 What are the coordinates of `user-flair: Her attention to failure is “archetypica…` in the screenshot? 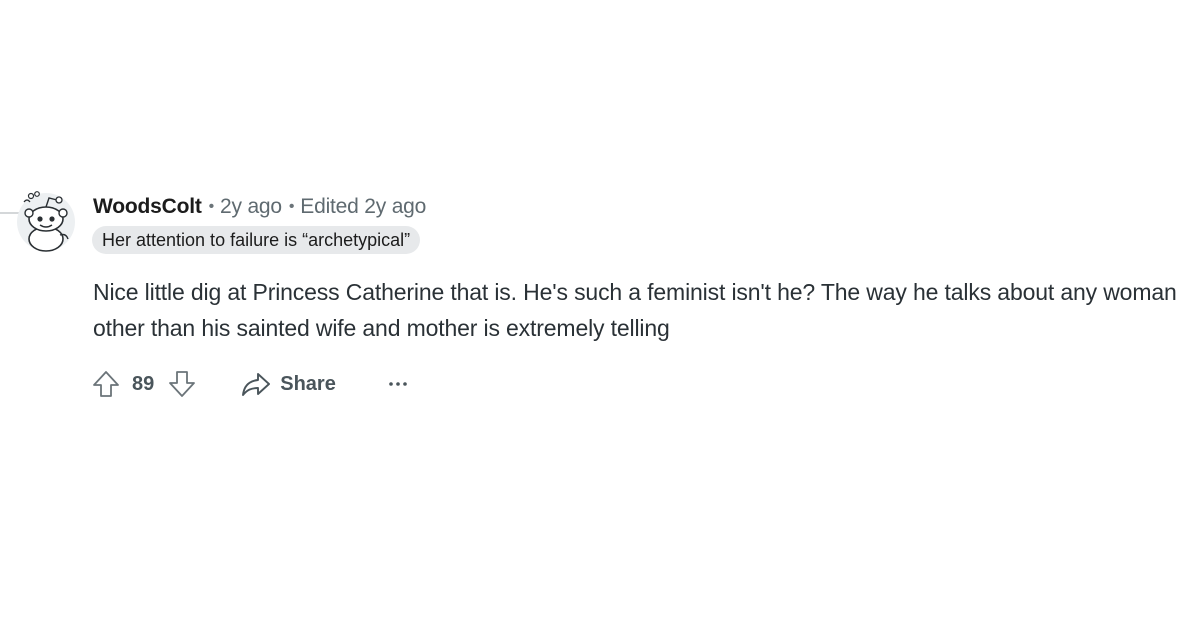 It's located at (256, 240).